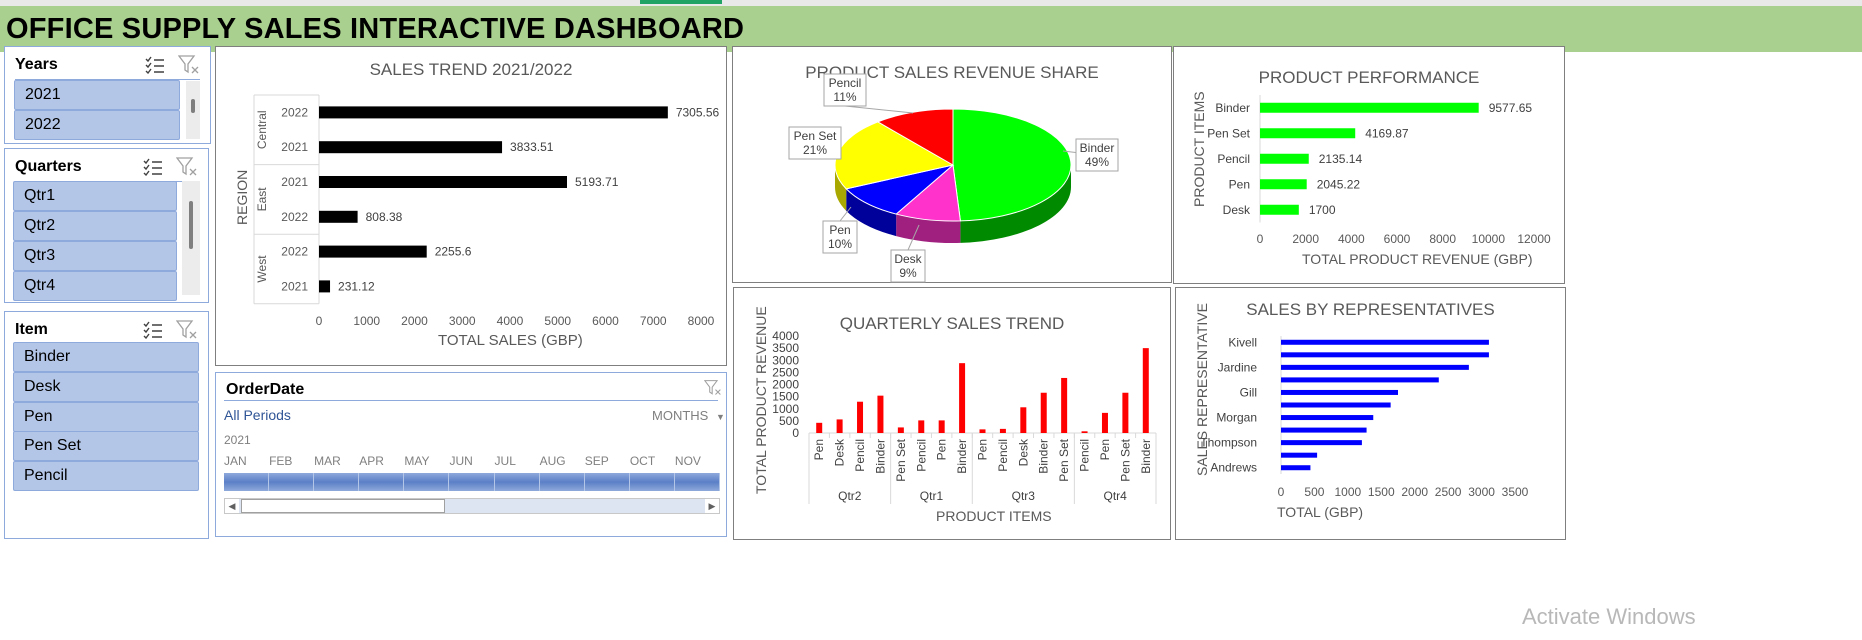 Image resolution: width=1862 pixels, height=640 pixels. I want to click on group-label: East, so click(262, 199).